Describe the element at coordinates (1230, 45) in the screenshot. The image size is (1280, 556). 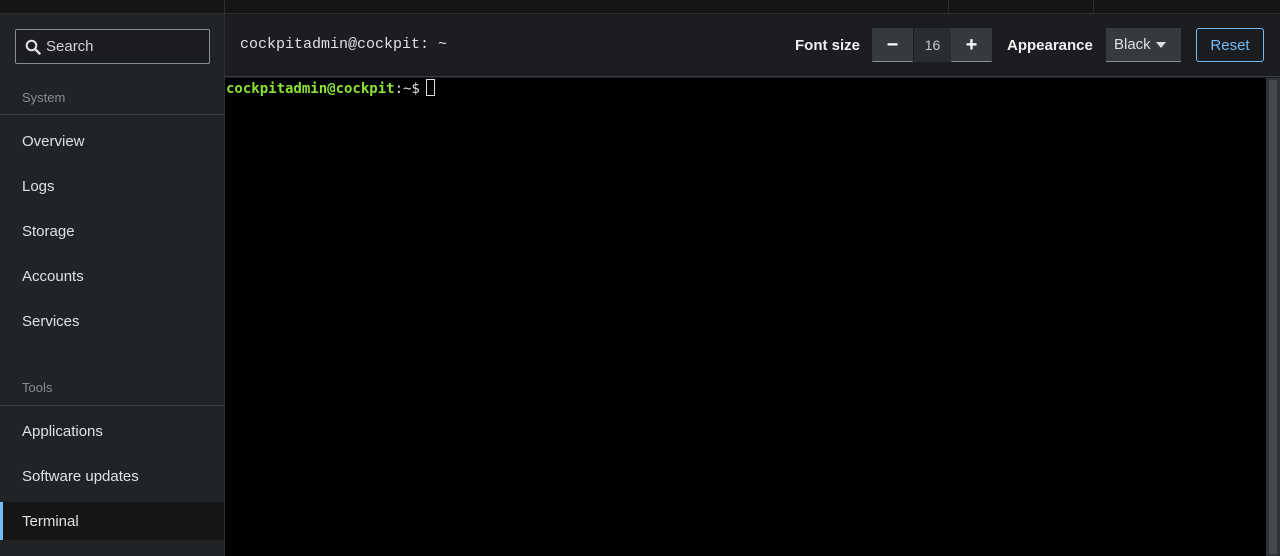
I see `reset-button: Reset` at that location.